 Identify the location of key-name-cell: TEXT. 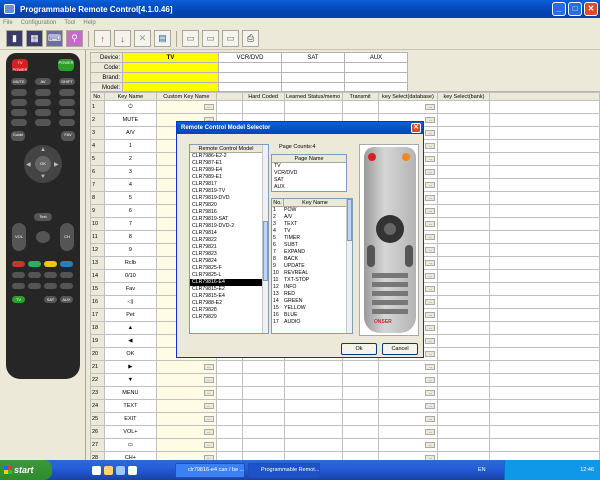
(130, 406).